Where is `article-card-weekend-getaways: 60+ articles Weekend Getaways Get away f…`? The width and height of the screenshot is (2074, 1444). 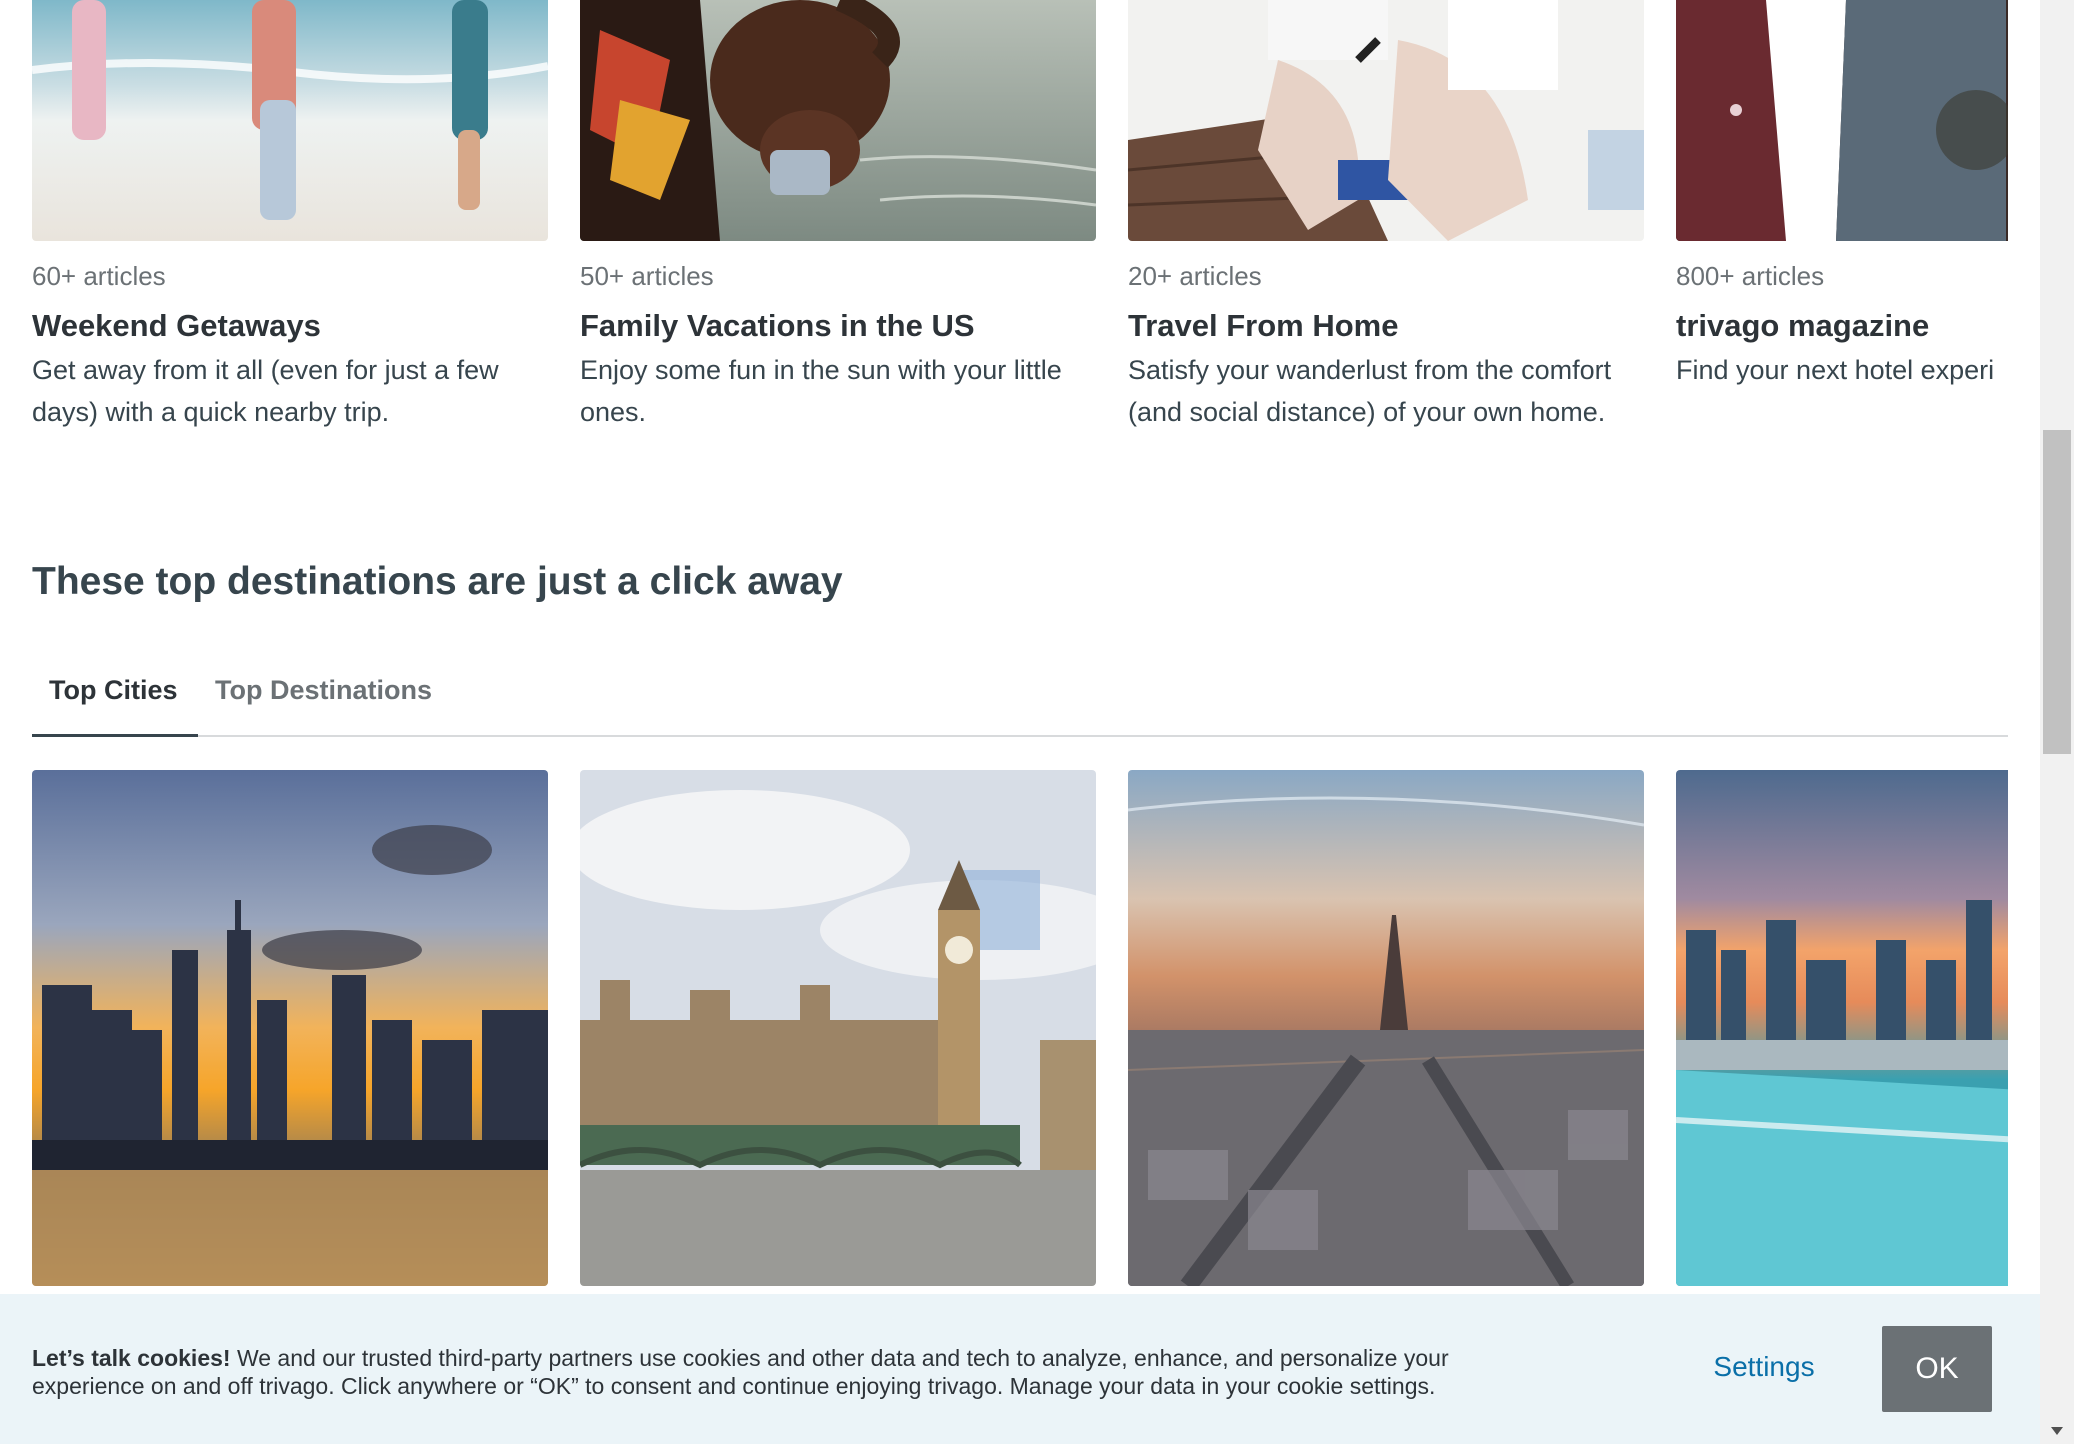
article-card-weekend-getaways: 60+ articles Weekend Getaways Get away f… is located at coordinates (290, 216).